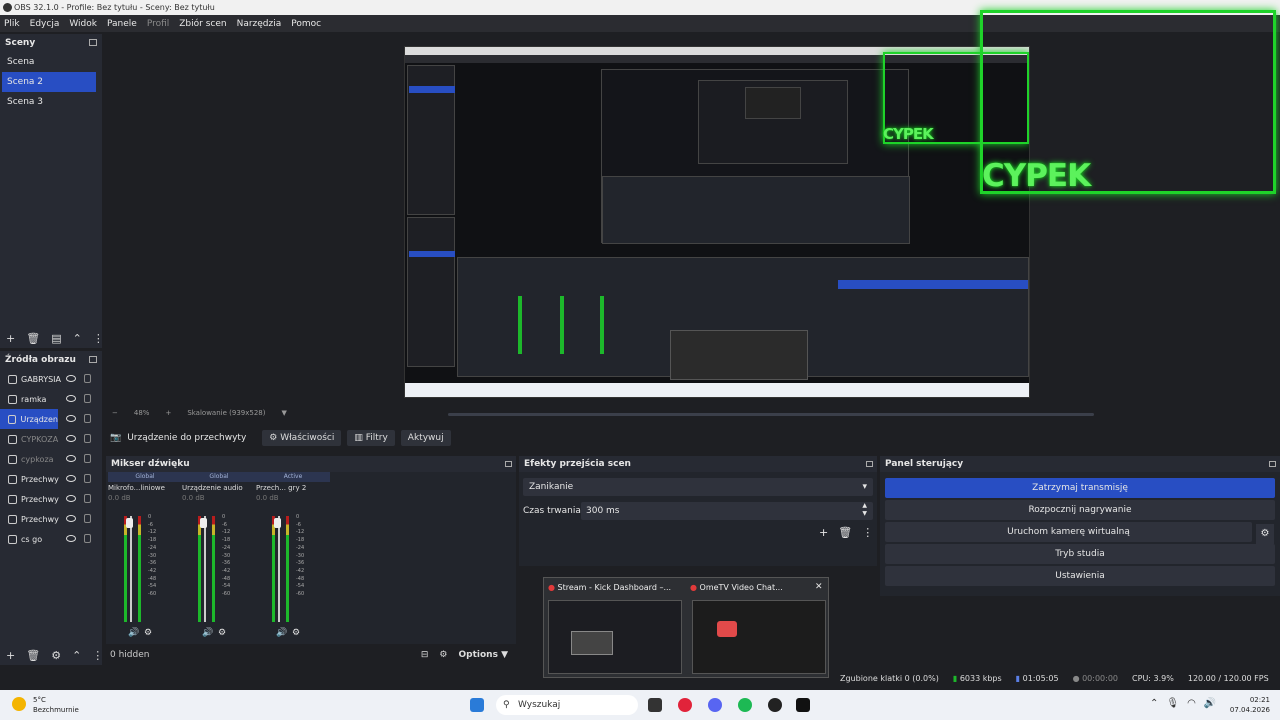  I want to click on source-item: CYPKOZA, so click(51, 439).